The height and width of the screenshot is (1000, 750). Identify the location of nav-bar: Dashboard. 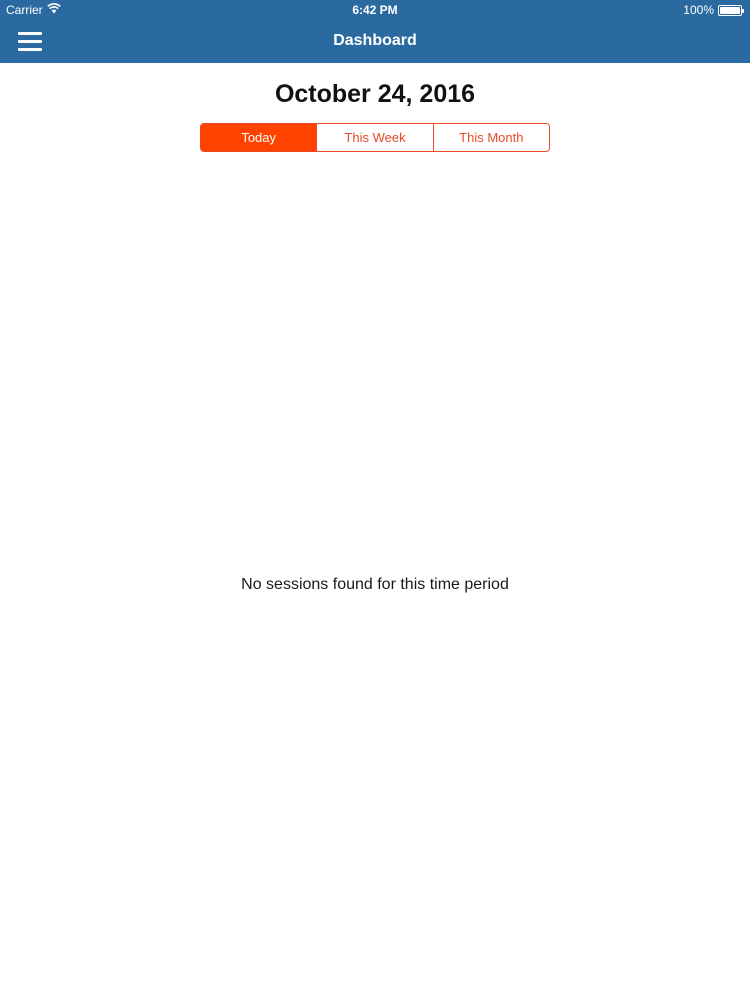
(375, 41).